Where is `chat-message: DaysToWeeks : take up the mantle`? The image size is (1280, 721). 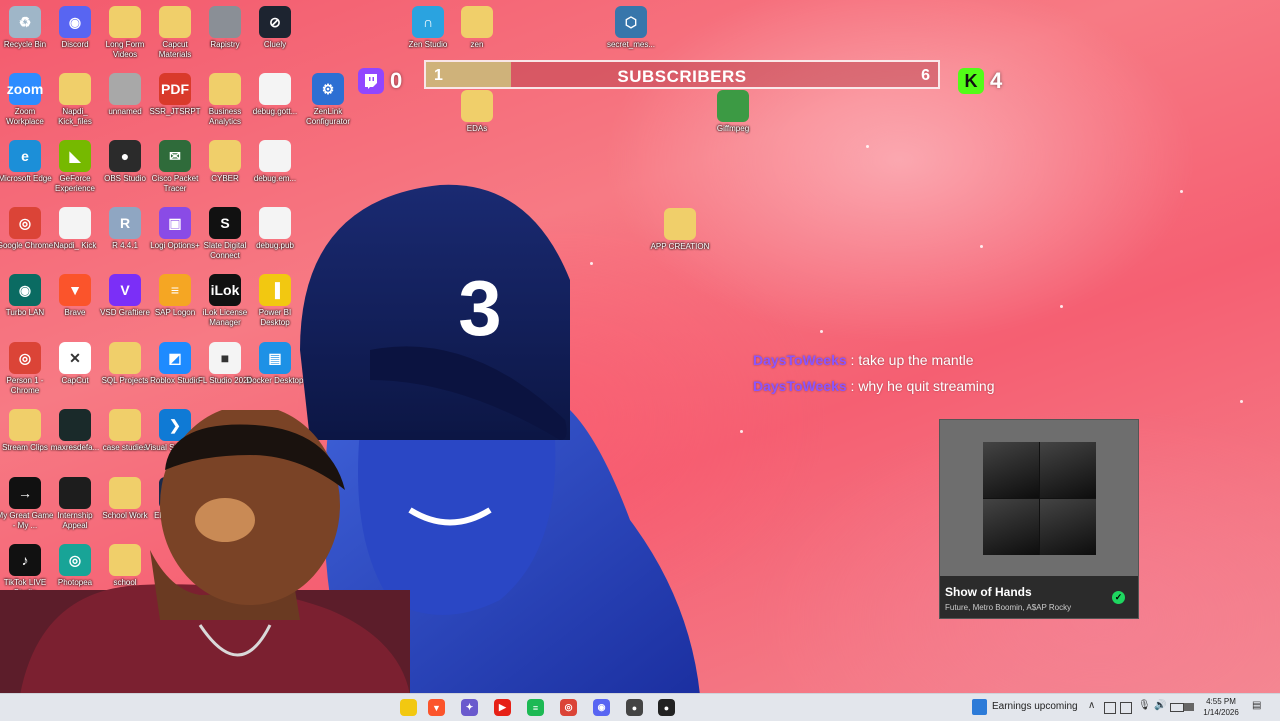 chat-message: DaysToWeeks : take up the mantle is located at coordinates (863, 360).